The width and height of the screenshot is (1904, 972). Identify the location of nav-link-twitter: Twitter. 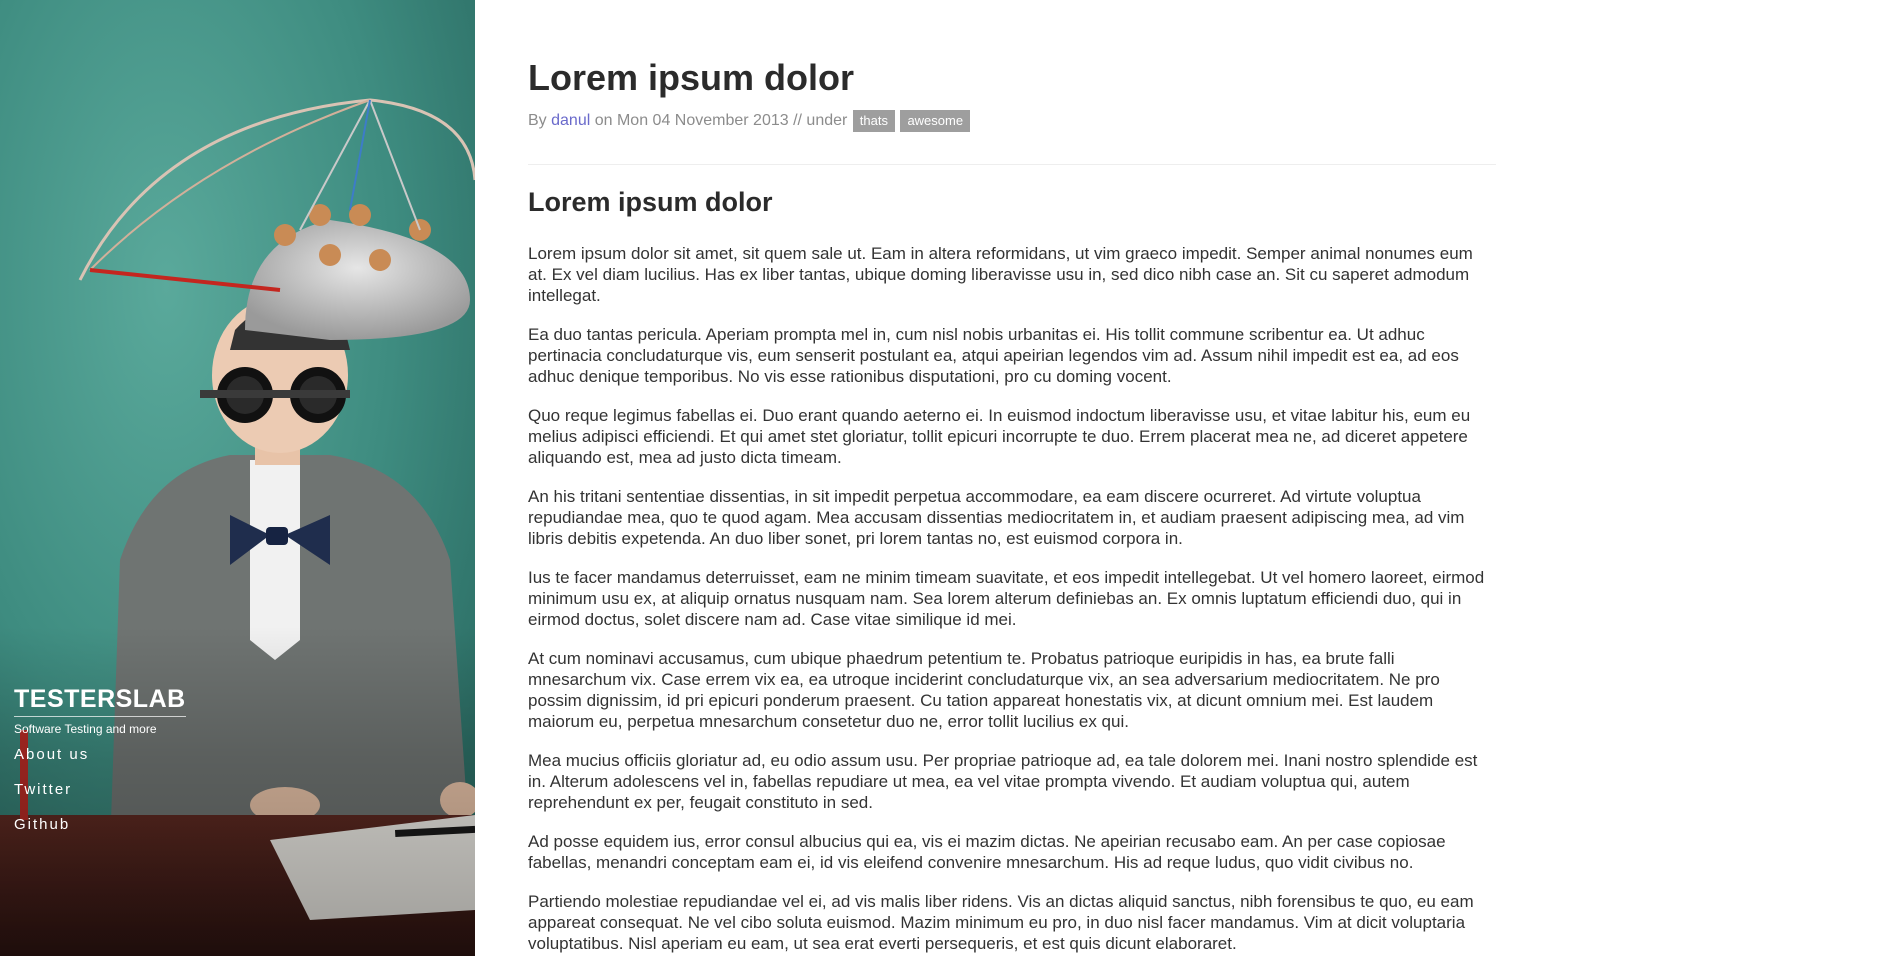
(43, 789).